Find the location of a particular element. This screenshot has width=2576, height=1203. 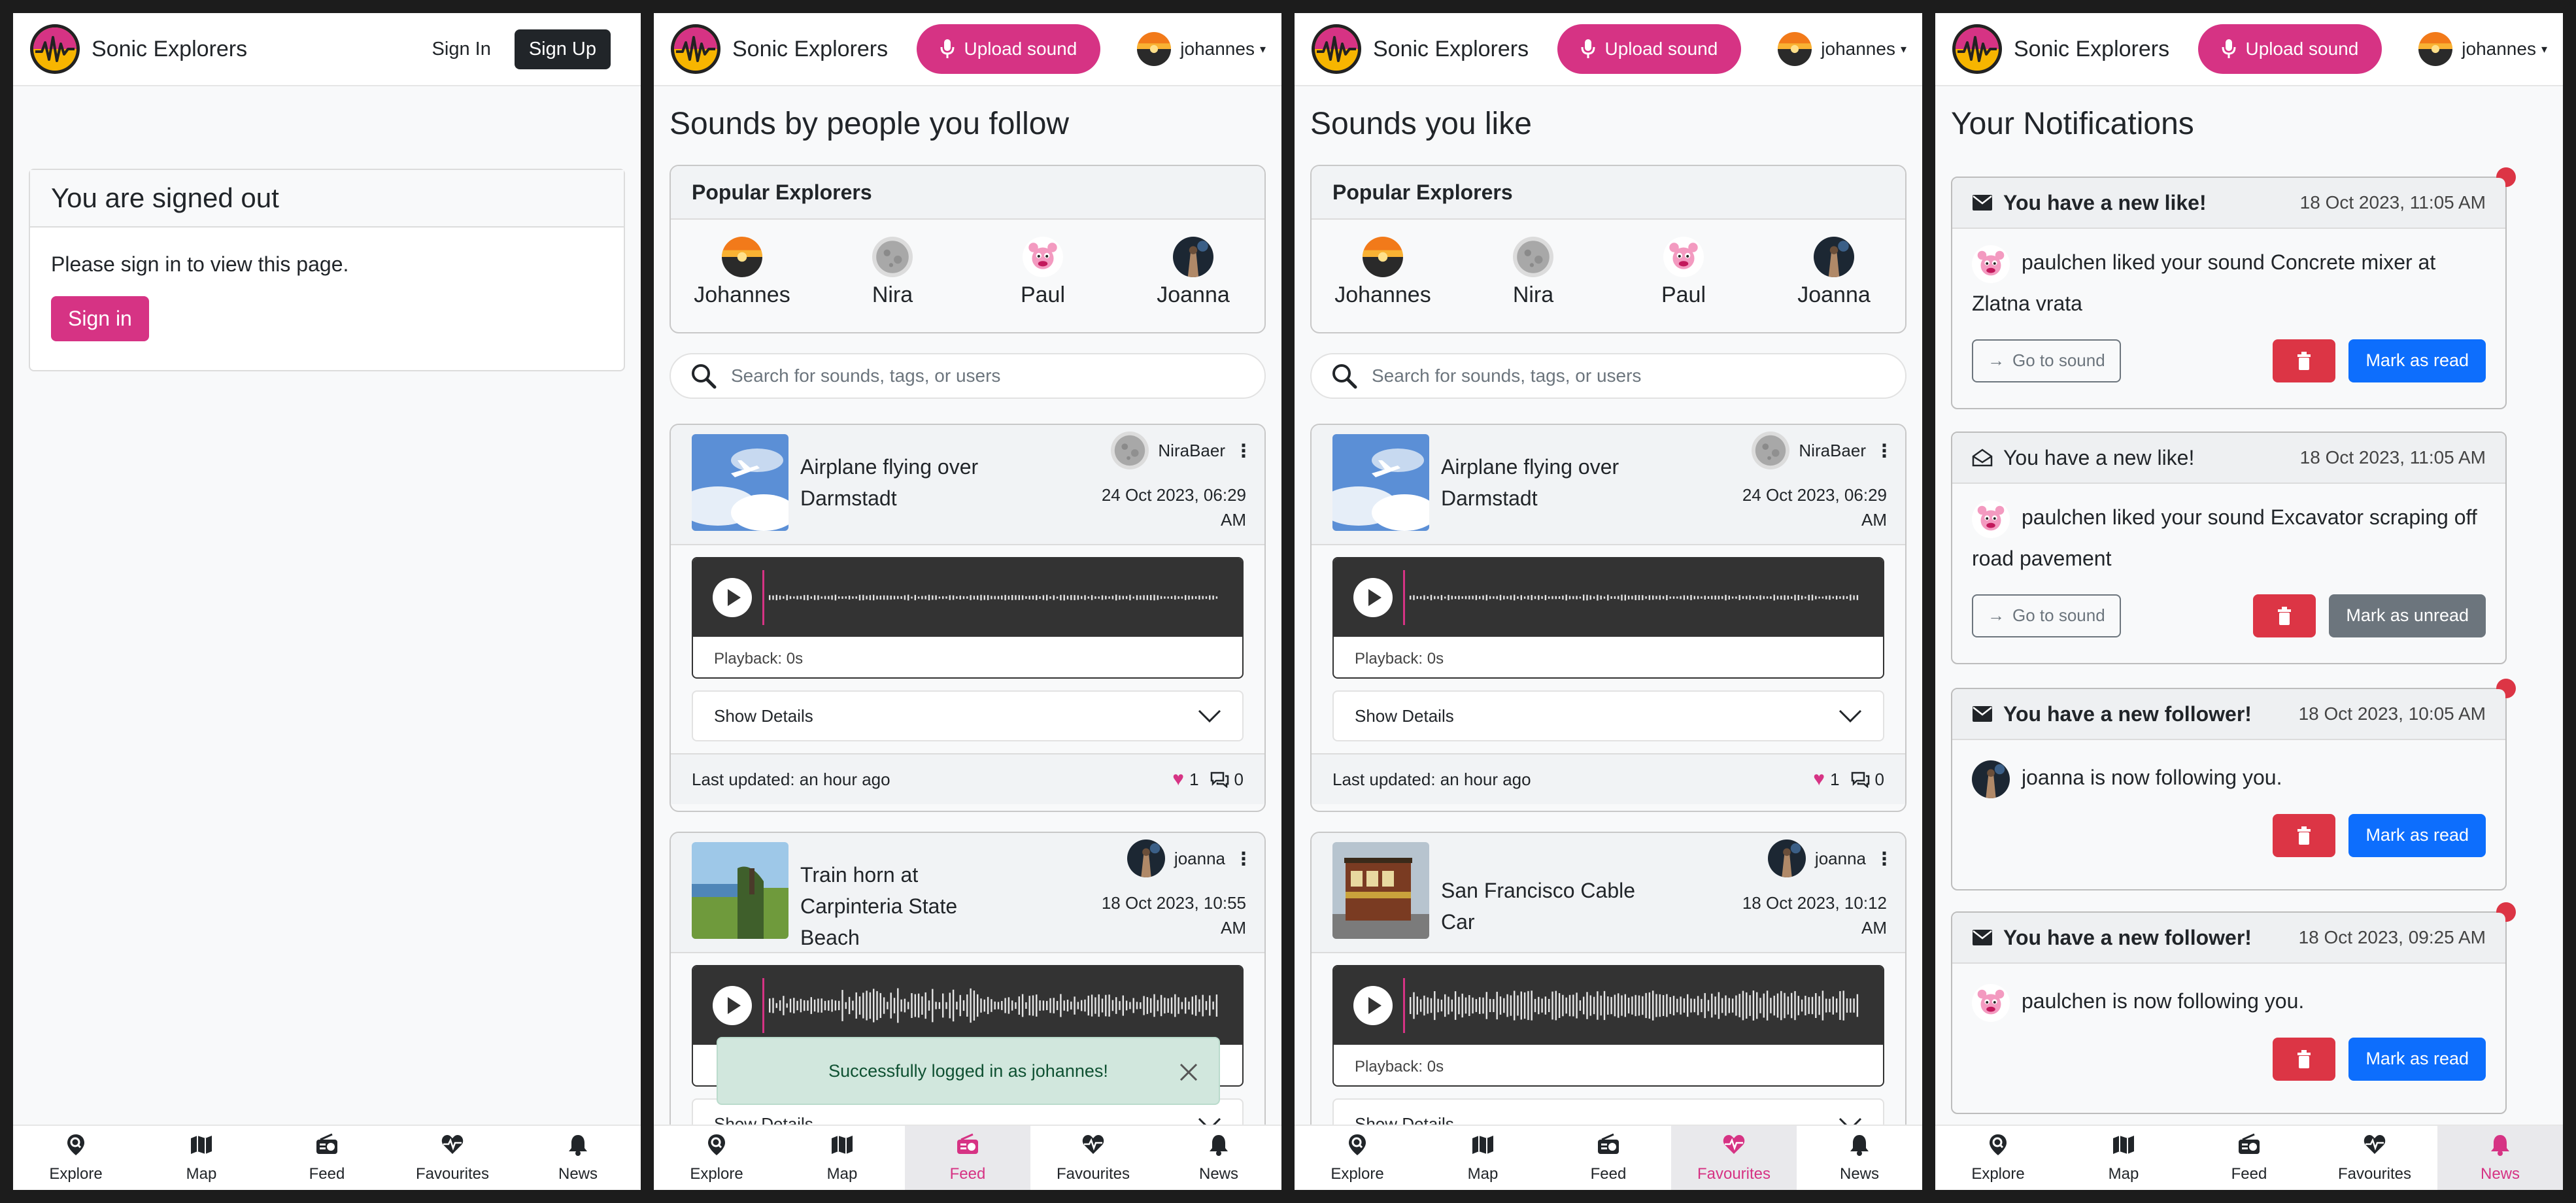

sound-title: San Francisco Cable Car is located at coordinates (1552, 907).